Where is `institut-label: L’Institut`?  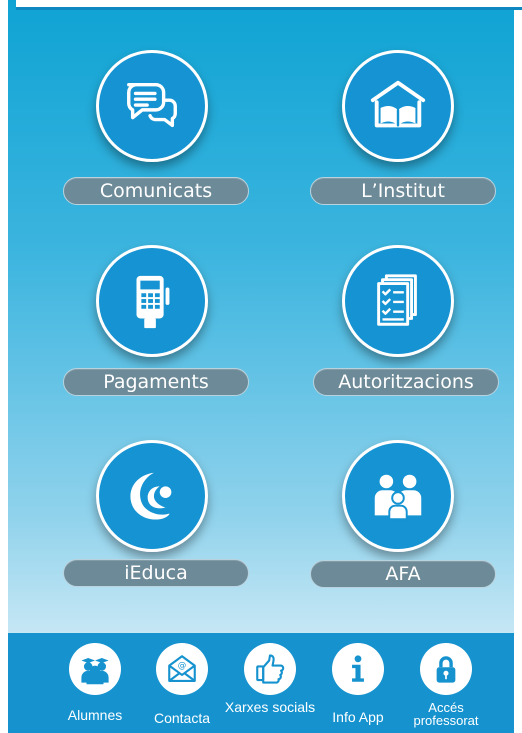
institut-label: L’Institut is located at coordinates (403, 191).